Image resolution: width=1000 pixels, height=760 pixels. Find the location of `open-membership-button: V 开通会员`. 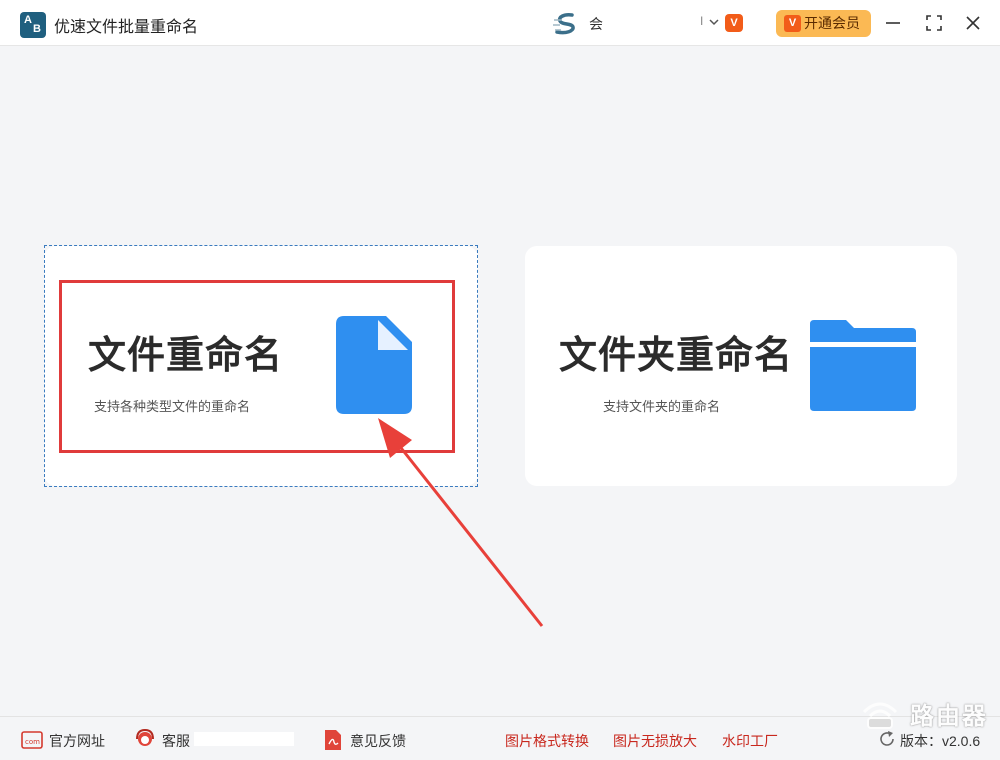

open-membership-button: V 开通会员 is located at coordinates (823, 23).